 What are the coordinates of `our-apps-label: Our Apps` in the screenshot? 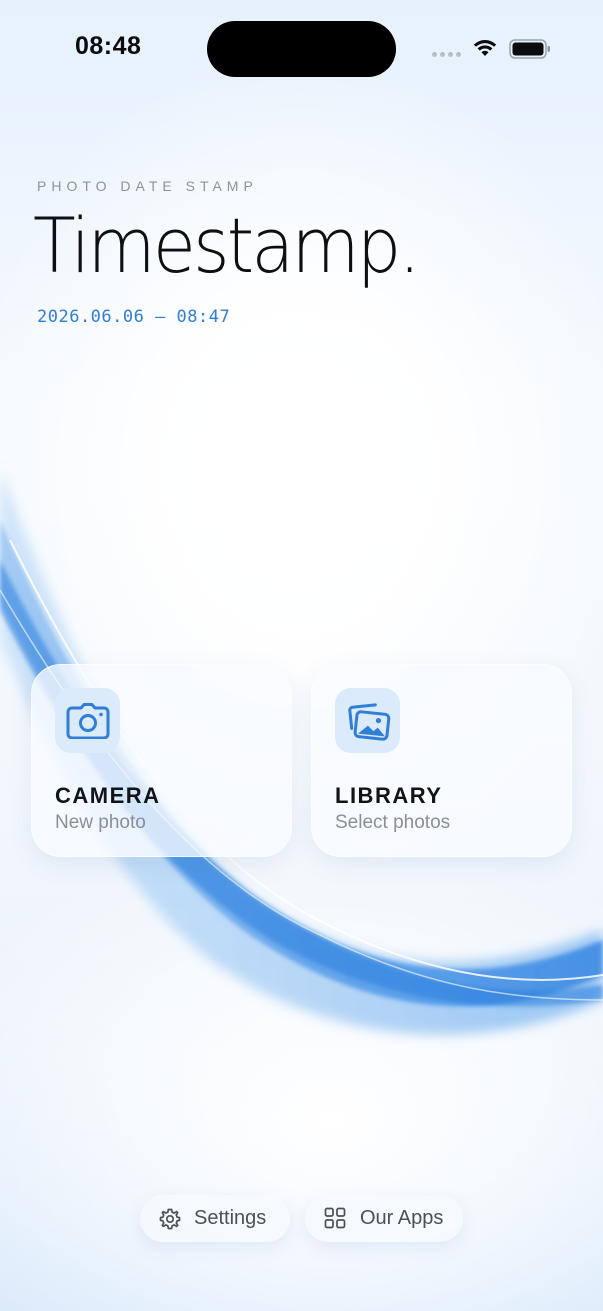 It's located at (402, 1218).